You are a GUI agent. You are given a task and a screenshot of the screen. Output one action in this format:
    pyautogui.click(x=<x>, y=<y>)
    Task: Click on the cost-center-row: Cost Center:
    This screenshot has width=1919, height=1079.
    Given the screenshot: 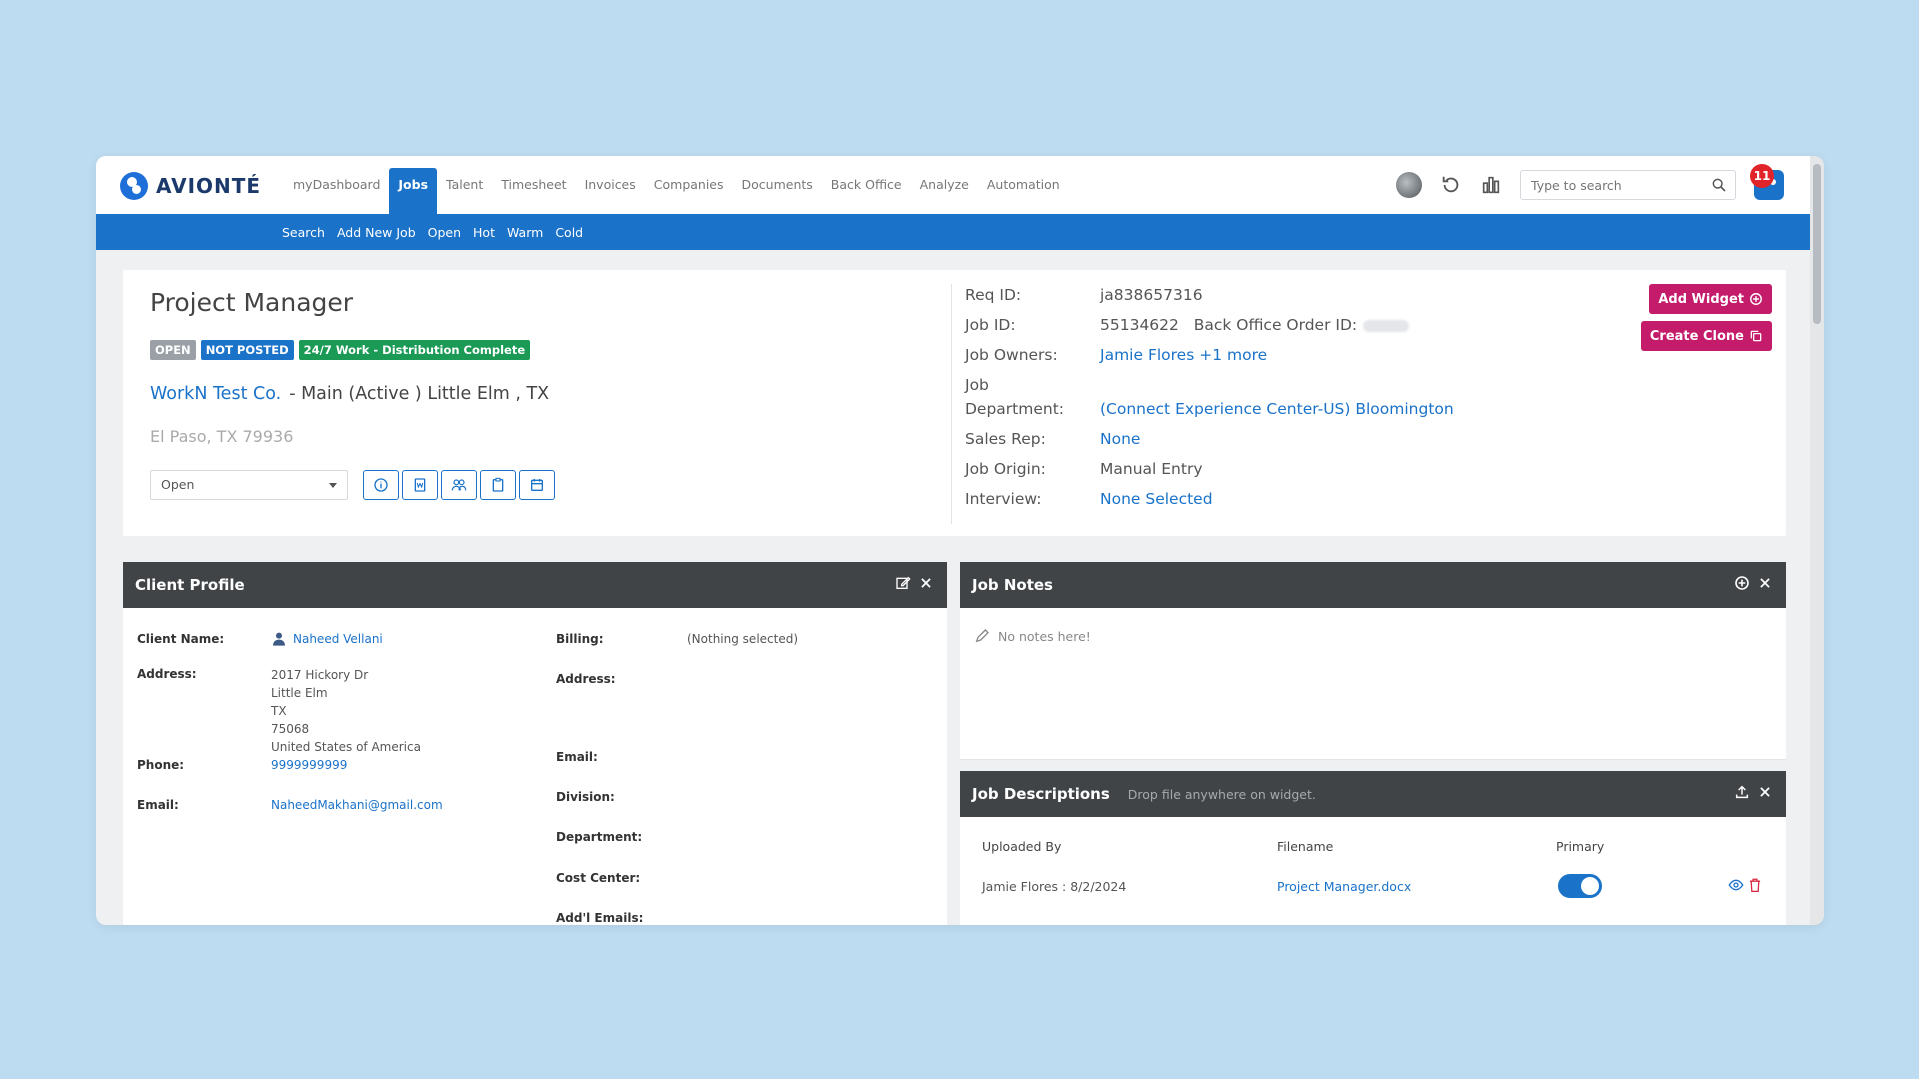 What is the action you would take?
    pyautogui.click(x=598, y=878)
    